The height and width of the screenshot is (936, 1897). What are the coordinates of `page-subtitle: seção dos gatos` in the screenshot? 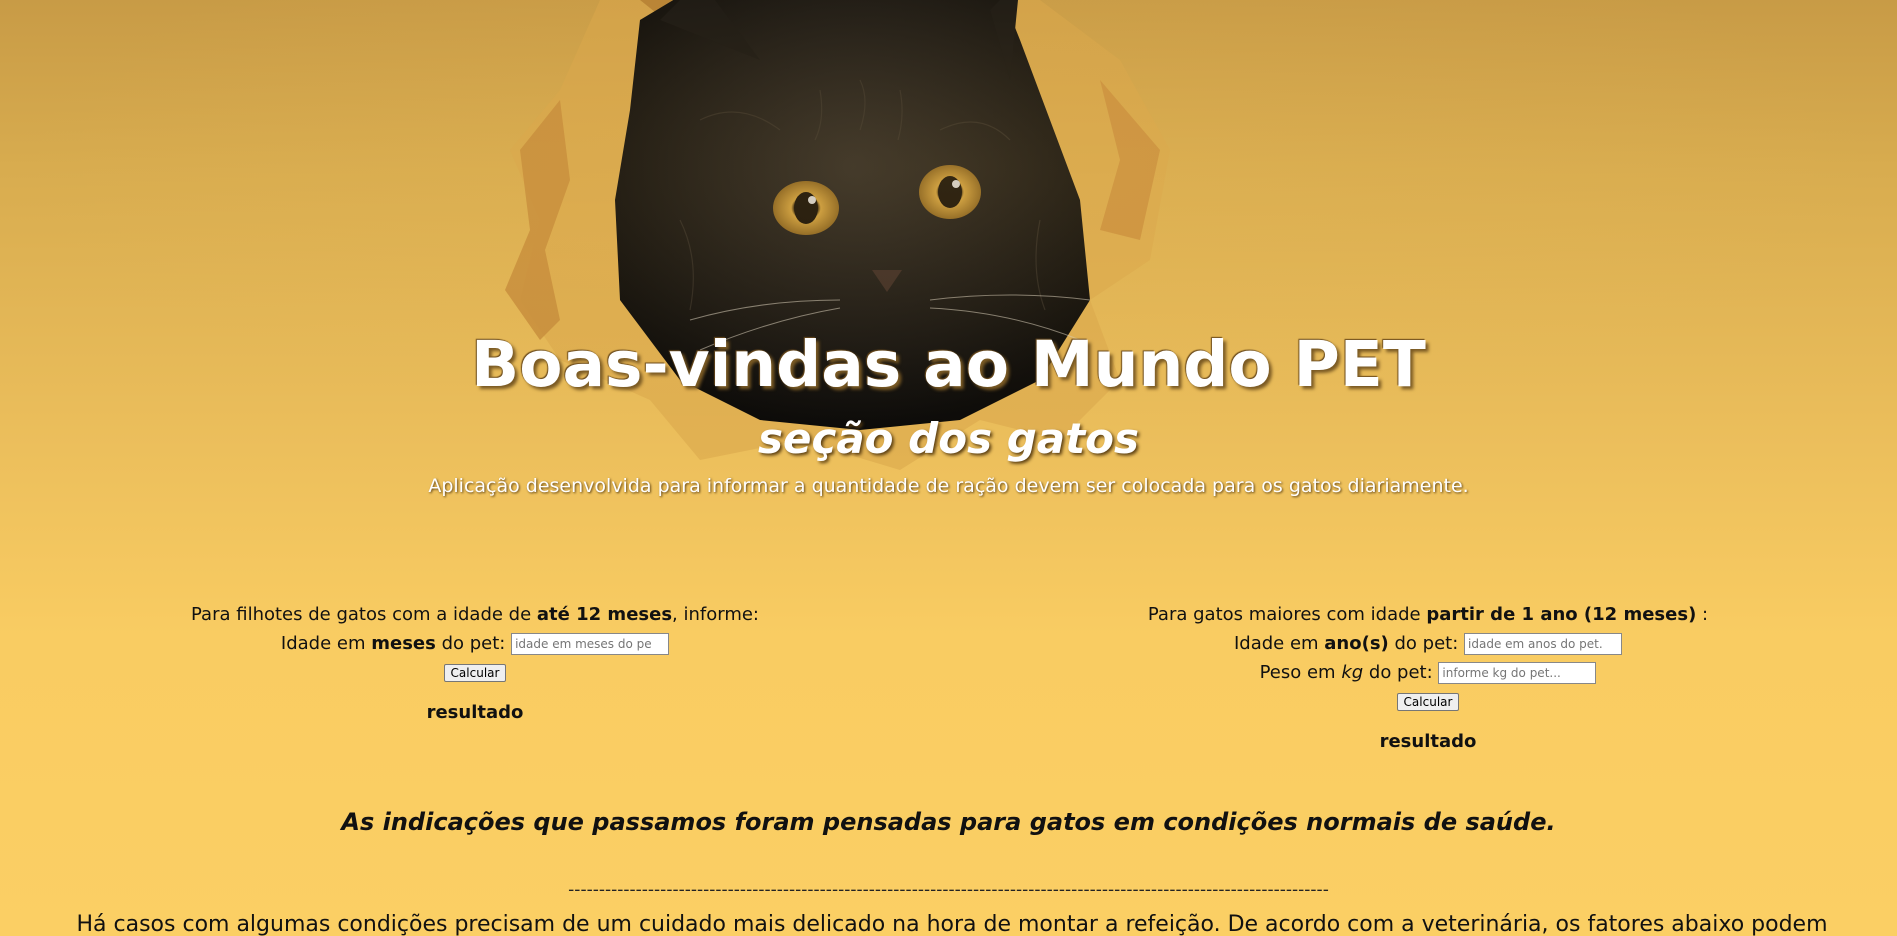 It's located at (948, 438).